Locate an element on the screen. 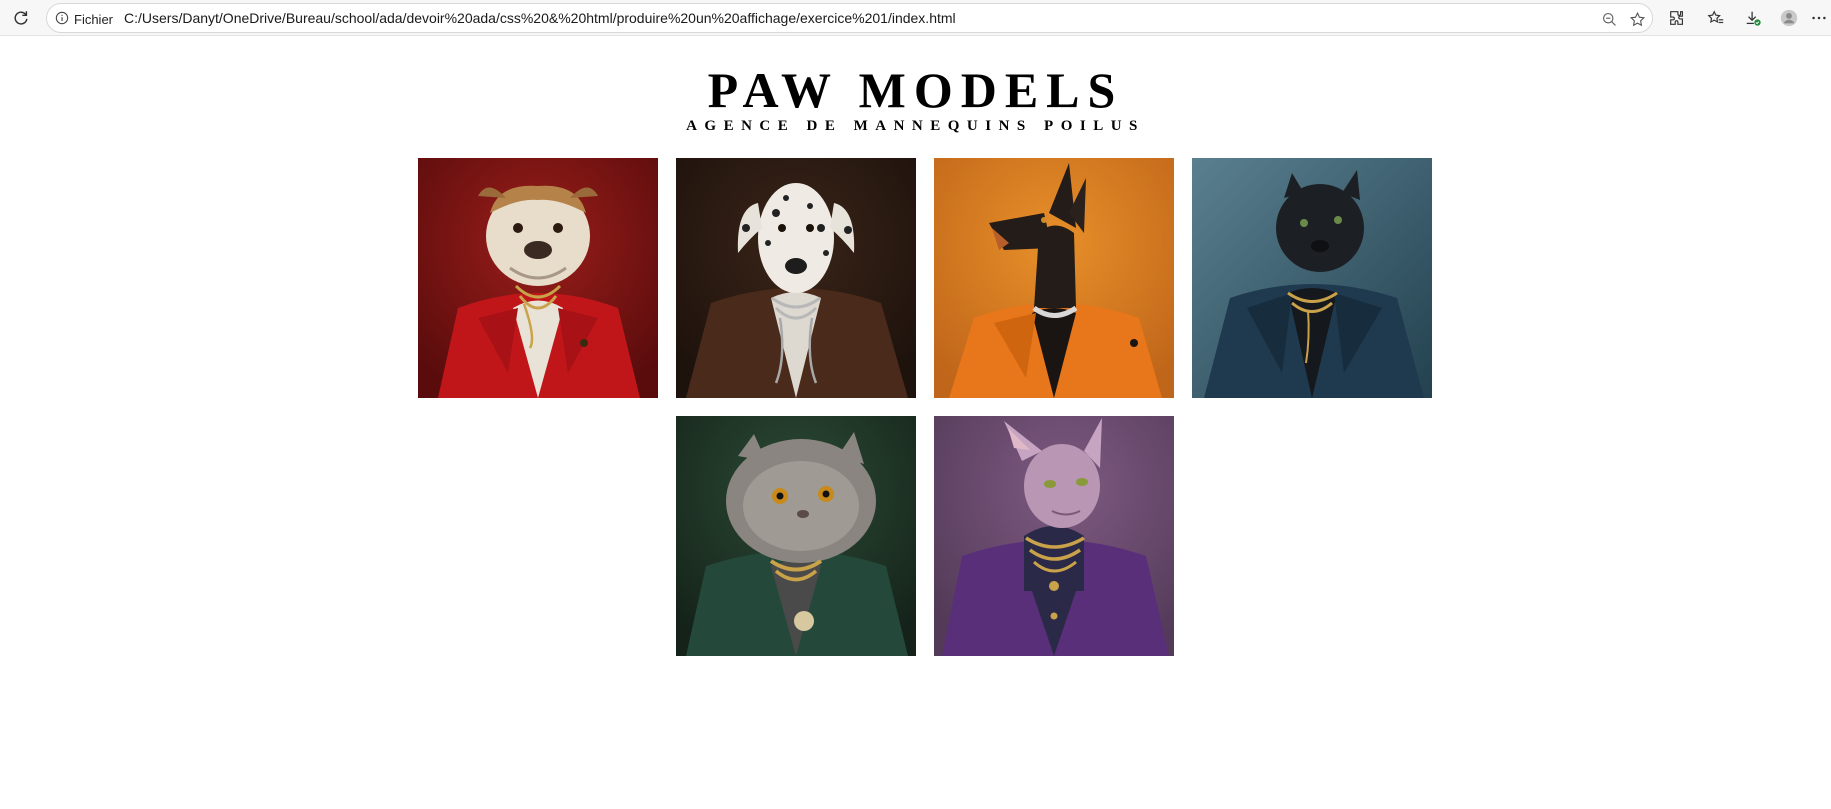 Image resolution: width=1831 pixels, height=809 pixels. refresh-icon is located at coordinates (21, 18).